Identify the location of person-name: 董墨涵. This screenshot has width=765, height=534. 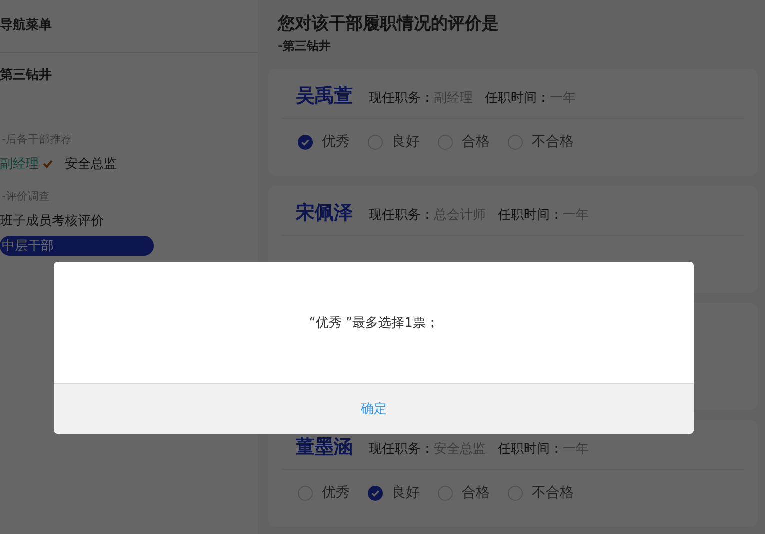
(324, 447).